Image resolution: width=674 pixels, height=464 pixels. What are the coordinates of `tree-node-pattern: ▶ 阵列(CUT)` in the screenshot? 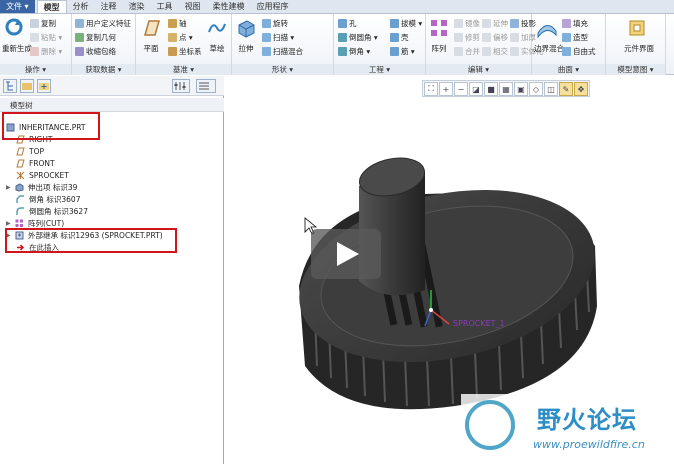 It's located at (35, 223).